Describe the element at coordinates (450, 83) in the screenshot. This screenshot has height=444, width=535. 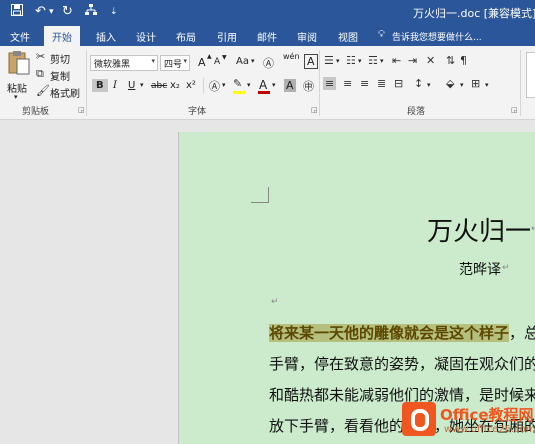
I see `shading-icon: ⬙` at that location.